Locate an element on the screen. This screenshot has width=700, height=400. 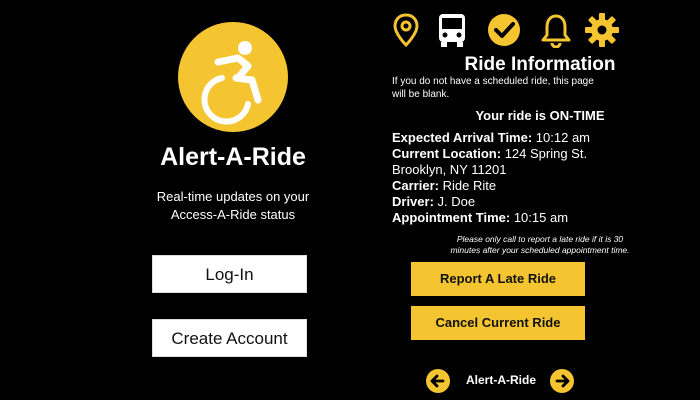
checkmark-icon is located at coordinates (504, 30).